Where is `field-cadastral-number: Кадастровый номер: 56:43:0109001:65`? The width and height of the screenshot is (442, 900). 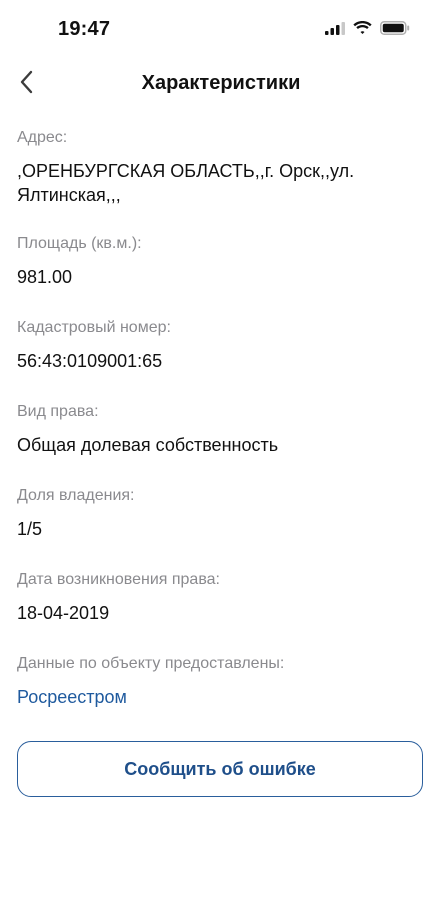 field-cadastral-number: Кадастровый номер: 56:43:0109001:65 is located at coordinates (217, 360).